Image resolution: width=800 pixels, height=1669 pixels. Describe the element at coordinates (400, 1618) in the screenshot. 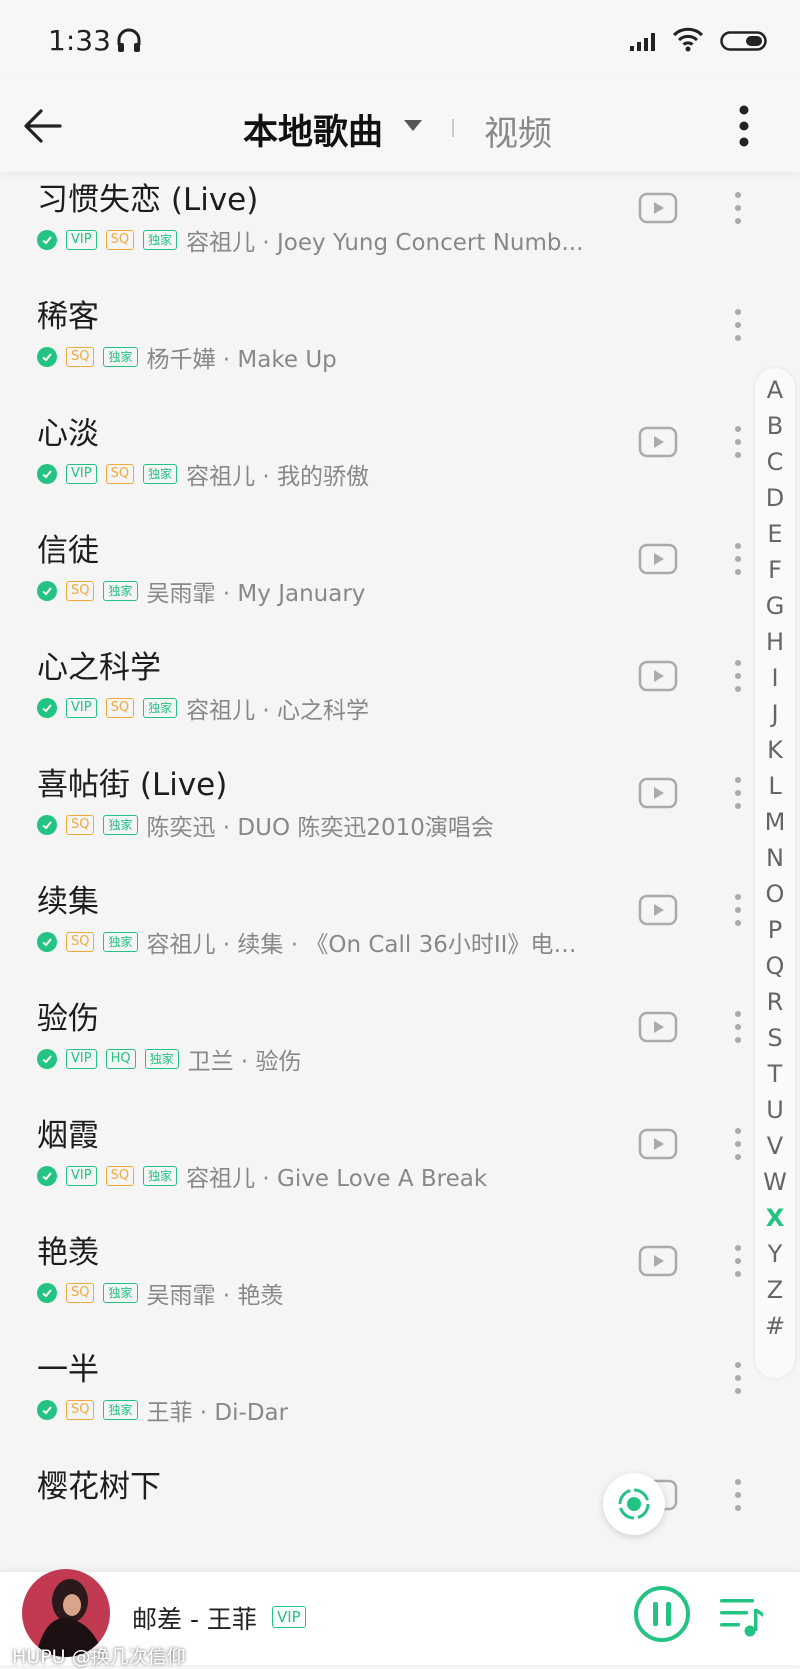

I see `mini-player: 邮差 - 王菲 VIP HUPU @换几次信仰` at that location.